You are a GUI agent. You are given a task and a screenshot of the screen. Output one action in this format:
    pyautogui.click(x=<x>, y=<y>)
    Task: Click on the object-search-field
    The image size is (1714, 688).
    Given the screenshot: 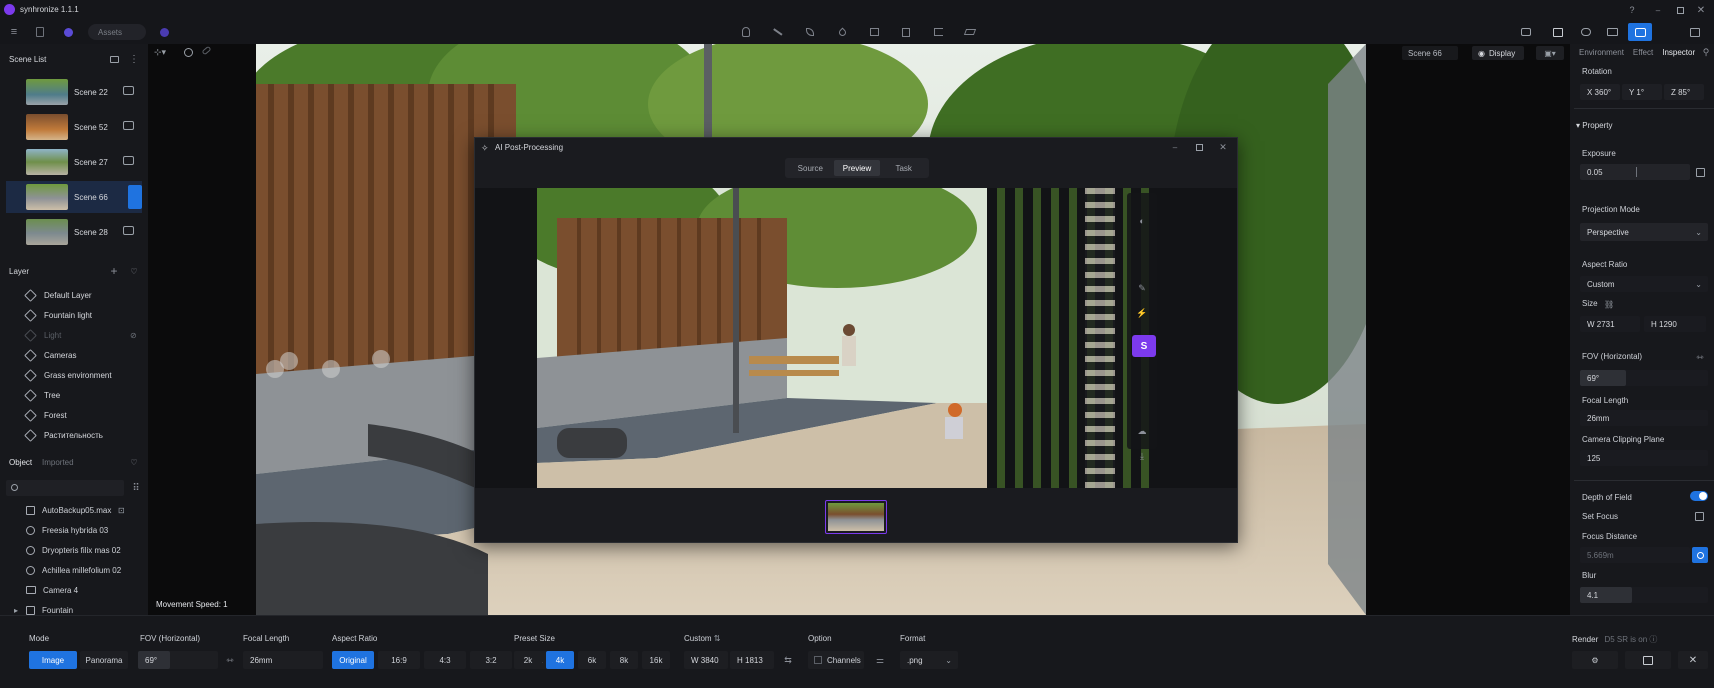 What is the action you would take?
    pyautogui.click(x=65, y=488)
    